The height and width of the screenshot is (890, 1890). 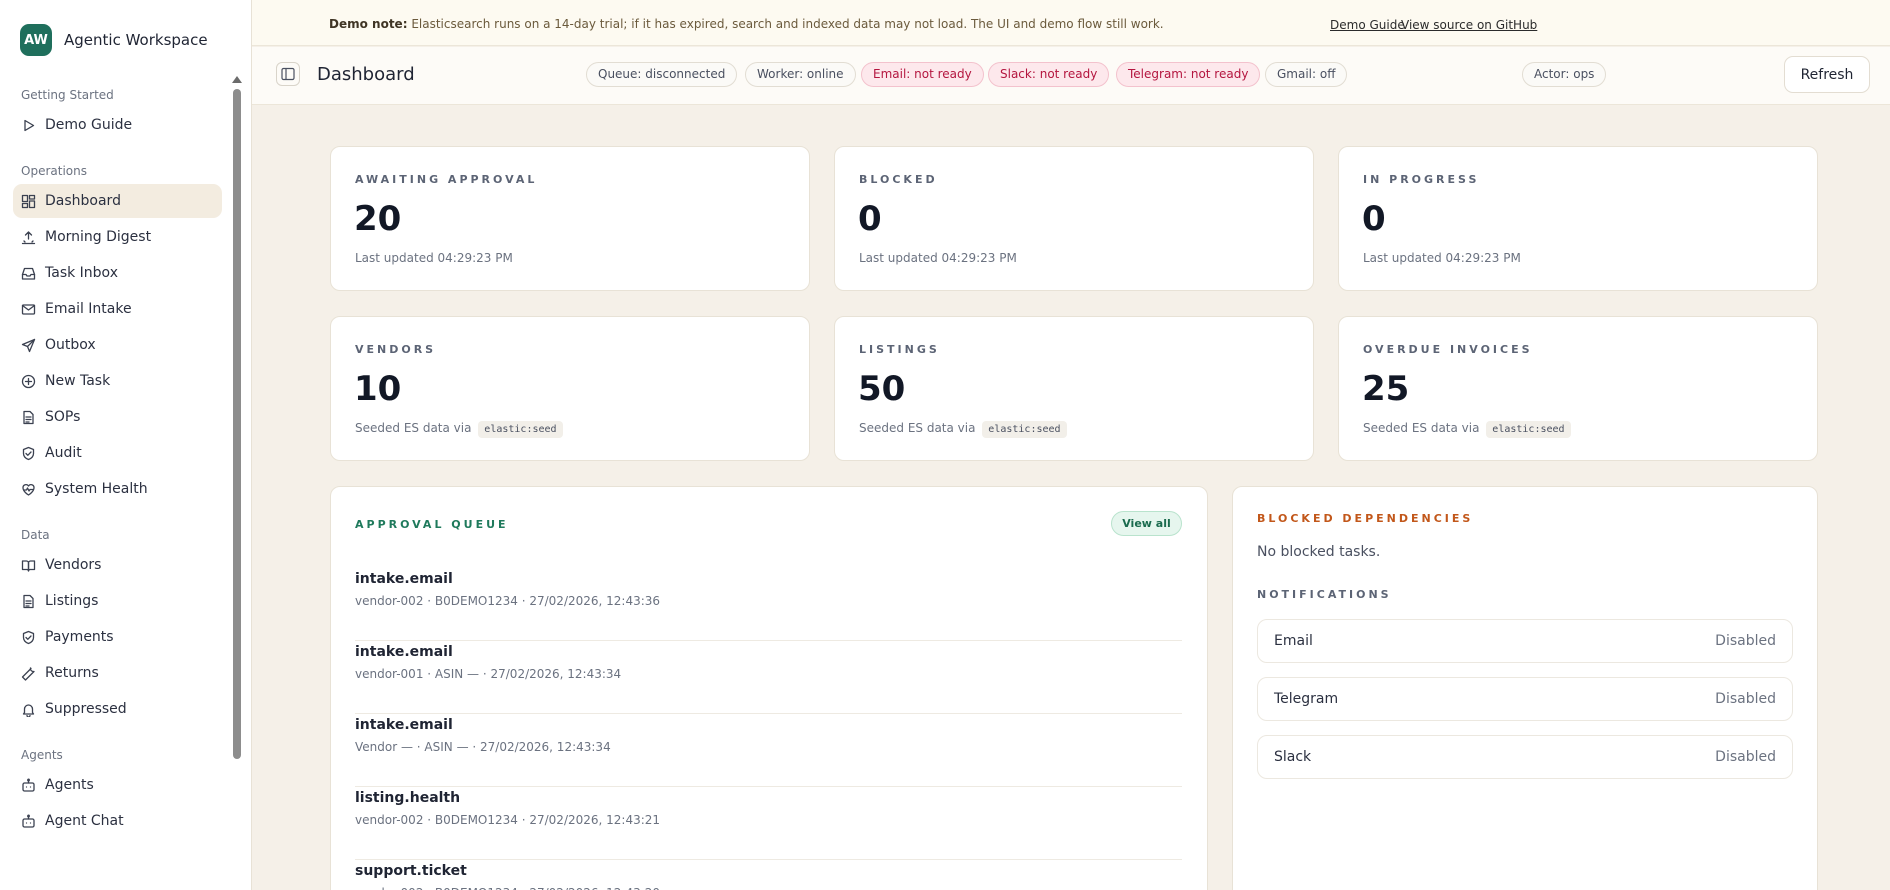 What do you see at coordinates (1525, 641) in the screenshot?
I see `notification-row-email: Email Disabled` at bounding box center [1525, 641].